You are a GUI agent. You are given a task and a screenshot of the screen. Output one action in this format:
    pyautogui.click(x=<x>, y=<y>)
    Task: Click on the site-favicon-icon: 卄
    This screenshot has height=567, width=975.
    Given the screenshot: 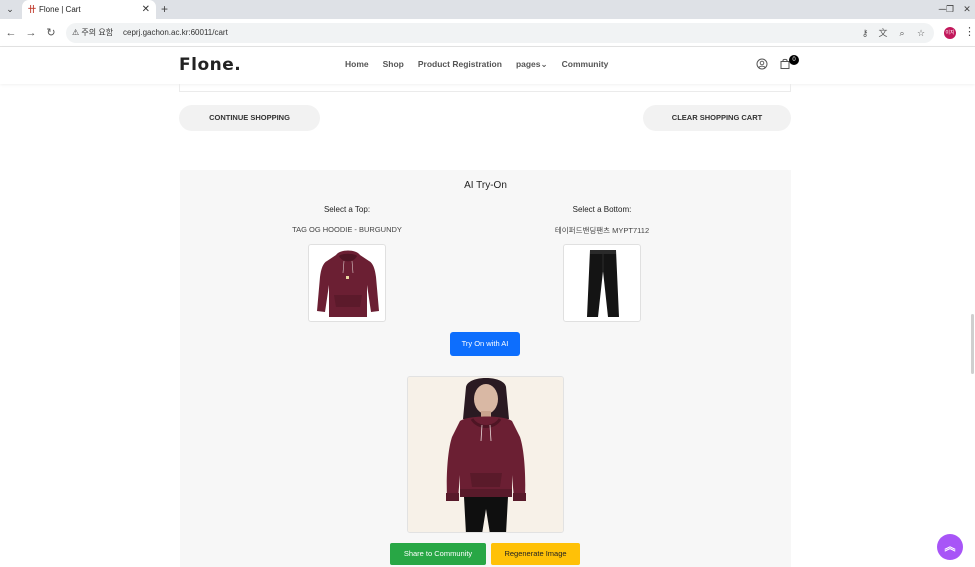 What is the action you would take?
    pyautogui.click(x=32, y=9)
    